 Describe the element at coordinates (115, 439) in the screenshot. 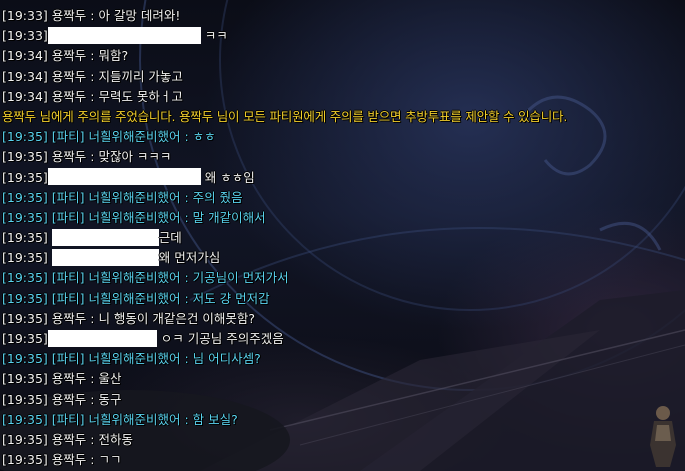

I see `message-text: 전하동` at that location.